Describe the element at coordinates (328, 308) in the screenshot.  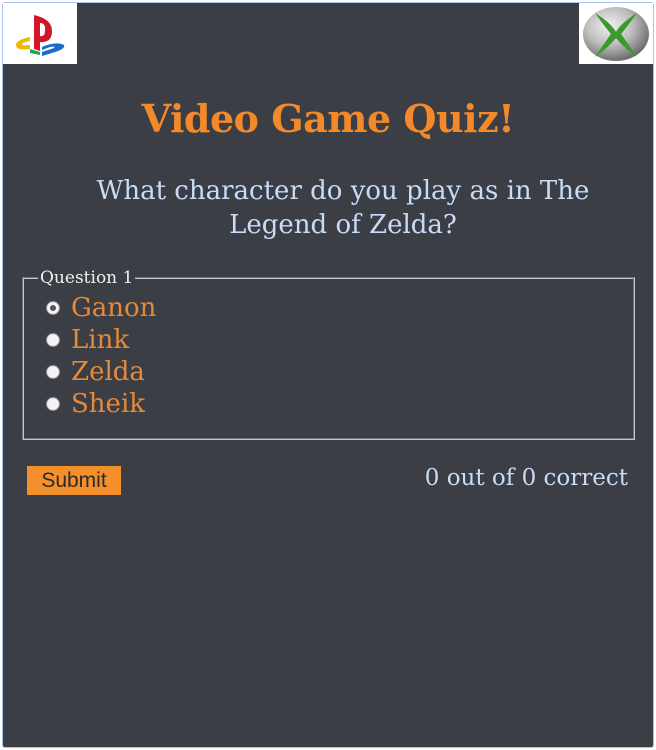
I see `option-ganon: Ganon` at that location.